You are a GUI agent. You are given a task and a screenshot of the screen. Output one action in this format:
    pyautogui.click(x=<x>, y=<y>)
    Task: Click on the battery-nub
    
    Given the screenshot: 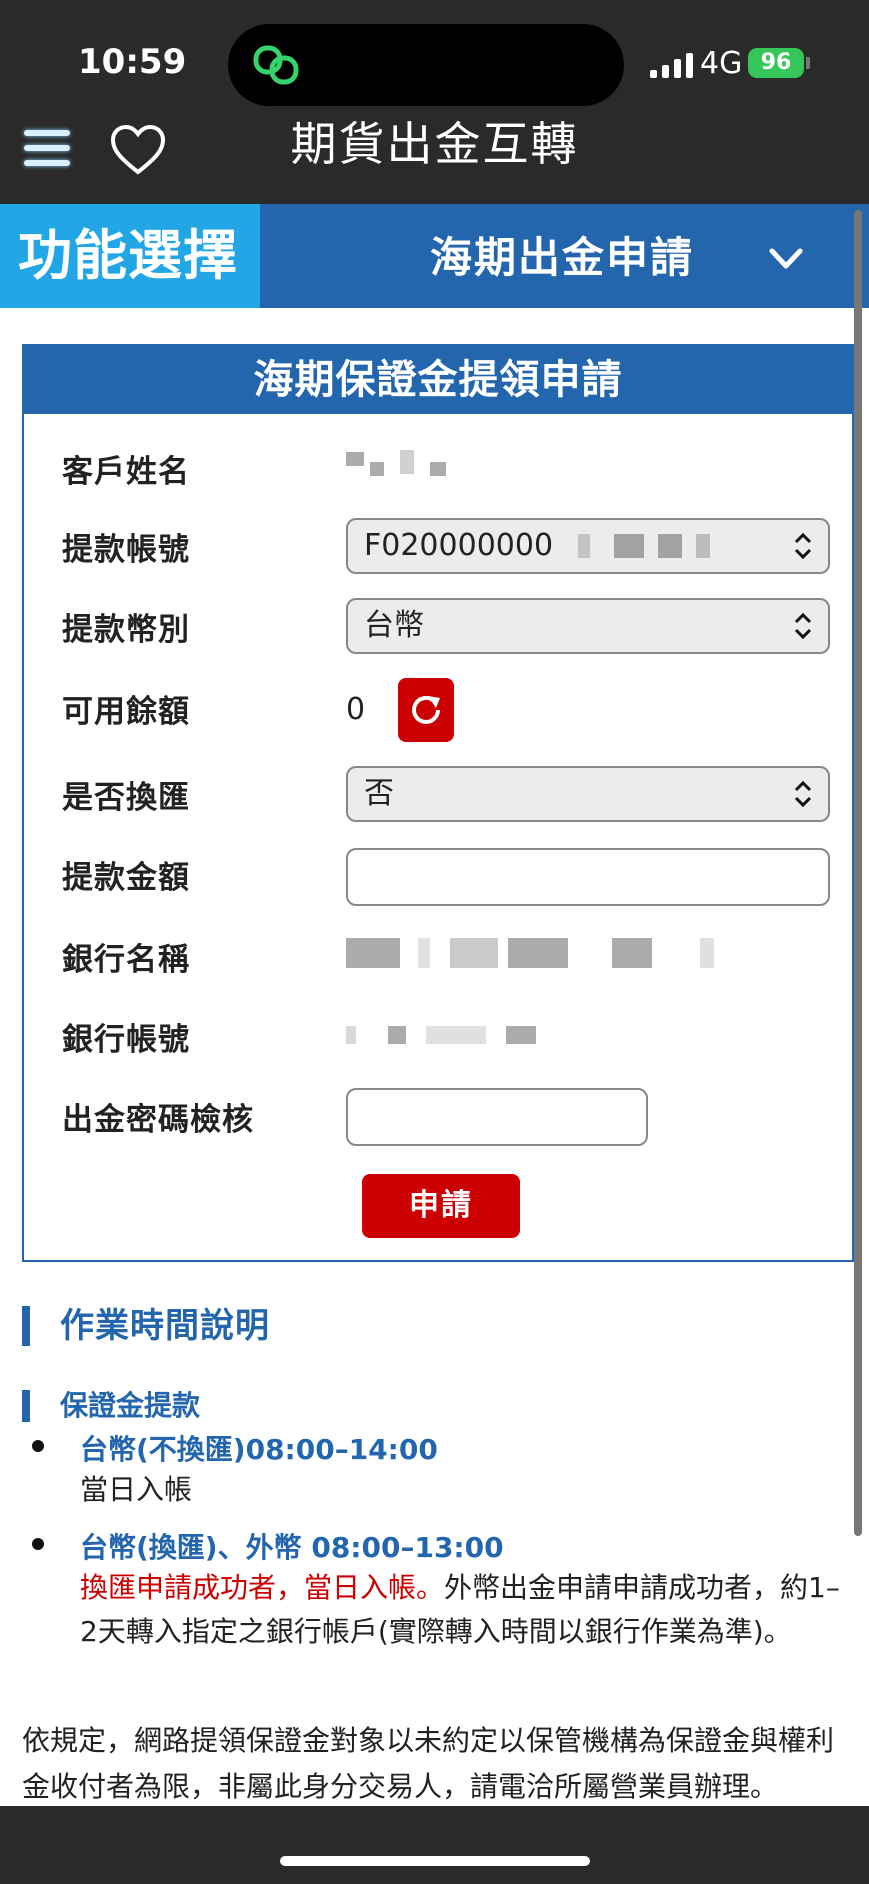 What is the action you would take?
    pyautogui.click(x=808, y=63)
    